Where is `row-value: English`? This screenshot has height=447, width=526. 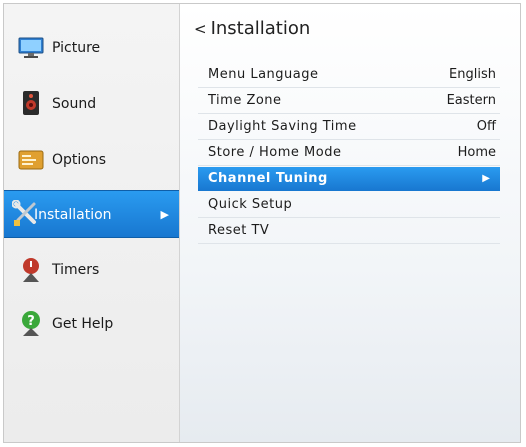 row-value: English is located at coordinates (472, 74).